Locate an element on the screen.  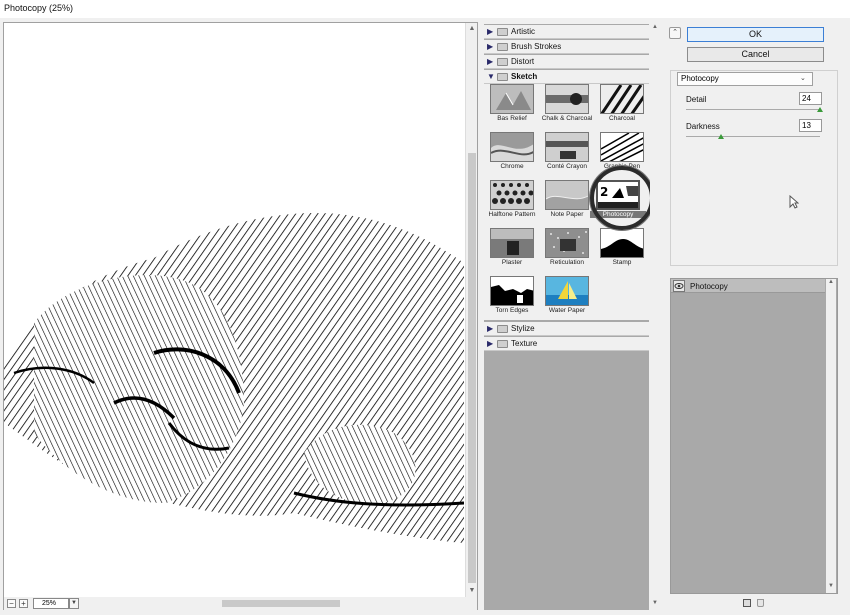
eye-visibility-icon is located at coordinates (679, 286).